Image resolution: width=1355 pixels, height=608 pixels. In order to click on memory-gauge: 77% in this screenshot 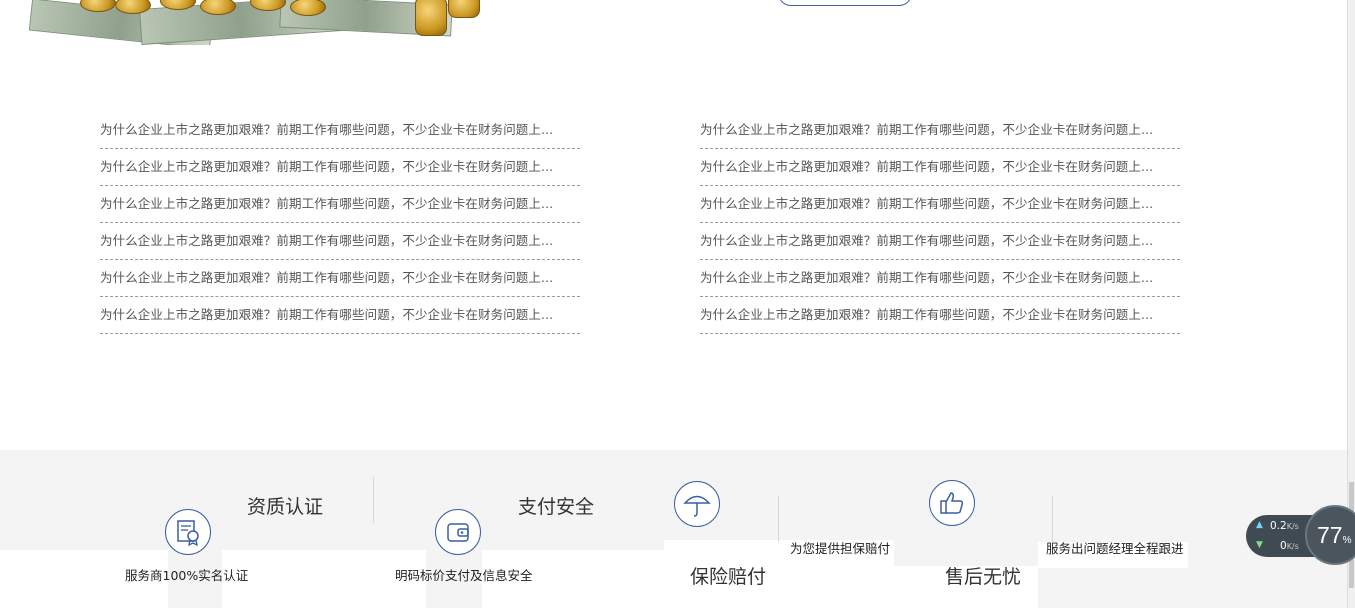, I will do `click(1330, 535)`.